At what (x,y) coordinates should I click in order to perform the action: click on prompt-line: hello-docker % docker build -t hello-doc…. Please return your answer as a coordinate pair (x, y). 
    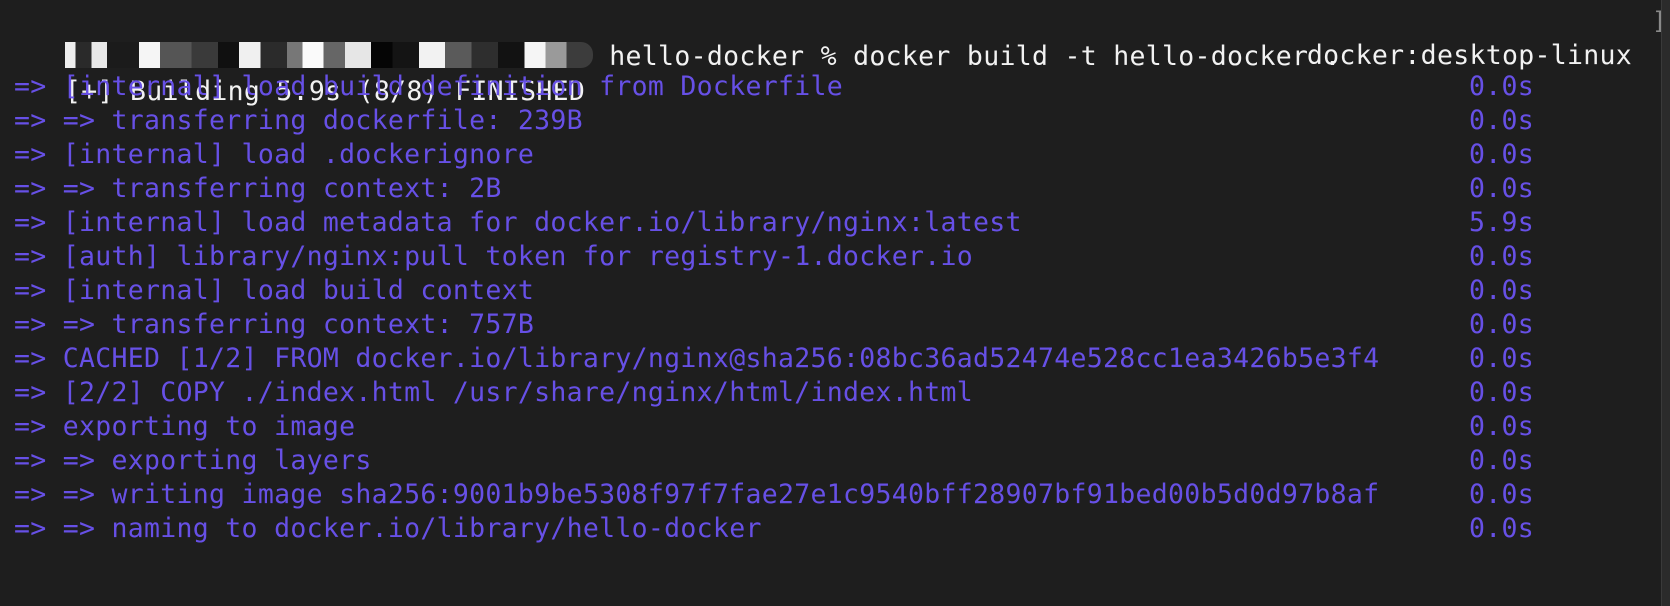
    Looking at the image, I should click on (670, 37).